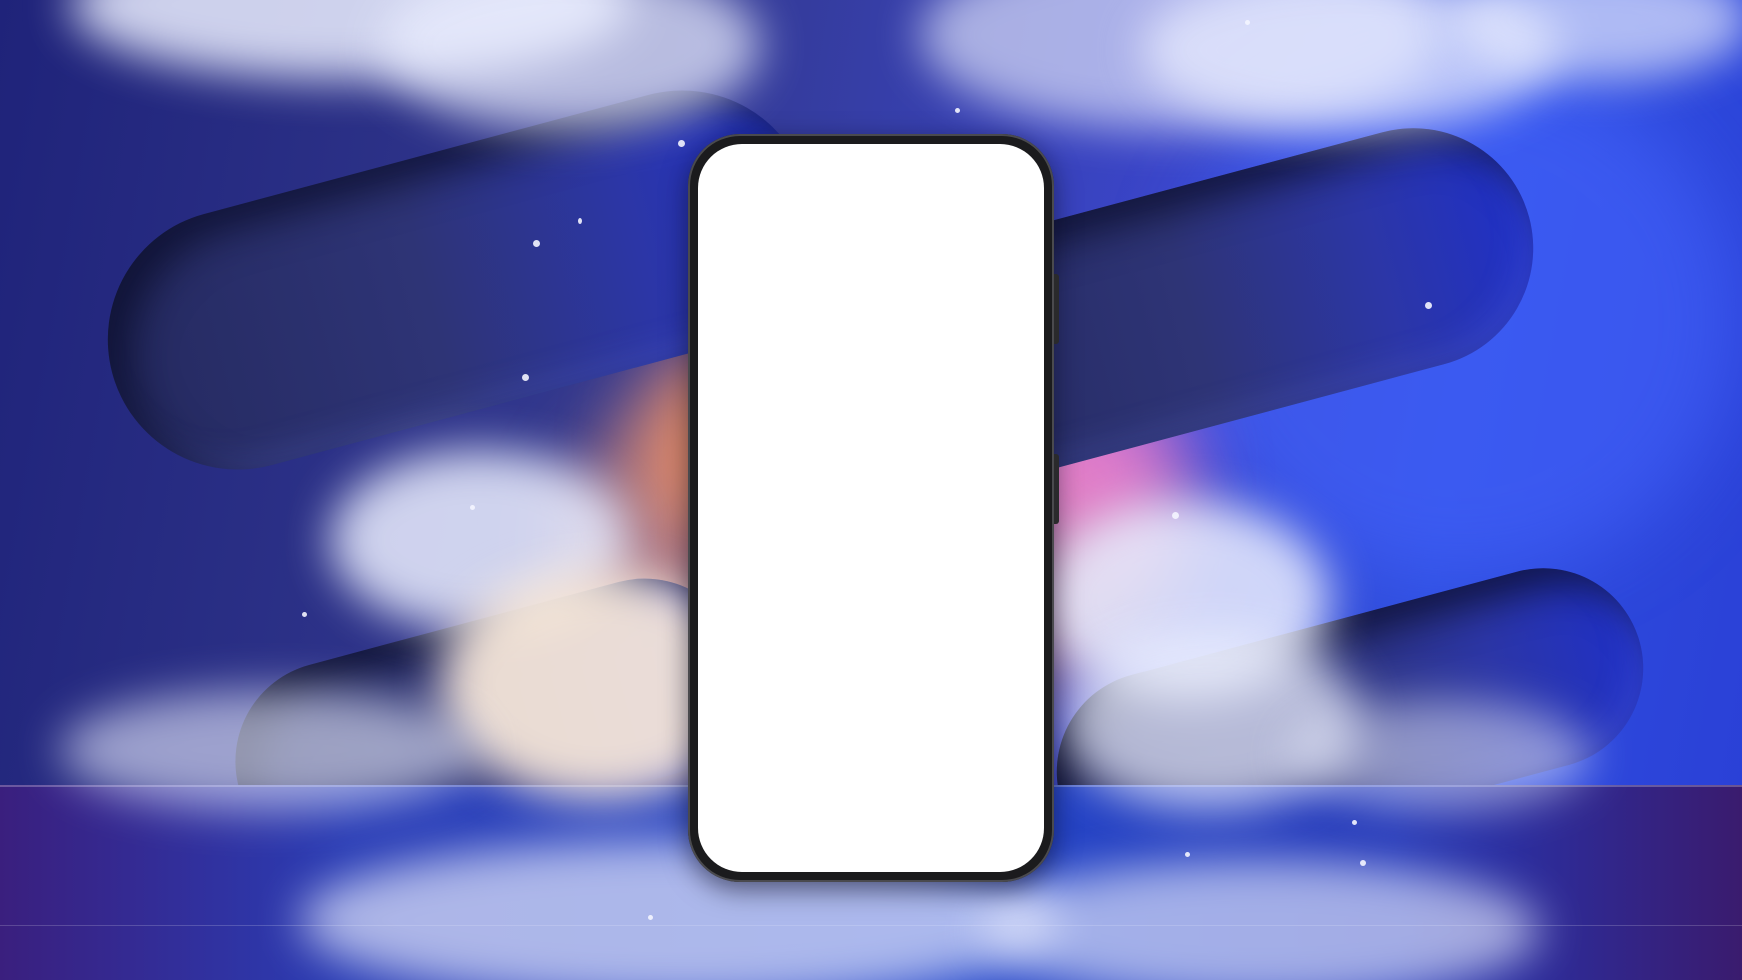  I want to click on cloud-bottom-left, so click(270, 750).